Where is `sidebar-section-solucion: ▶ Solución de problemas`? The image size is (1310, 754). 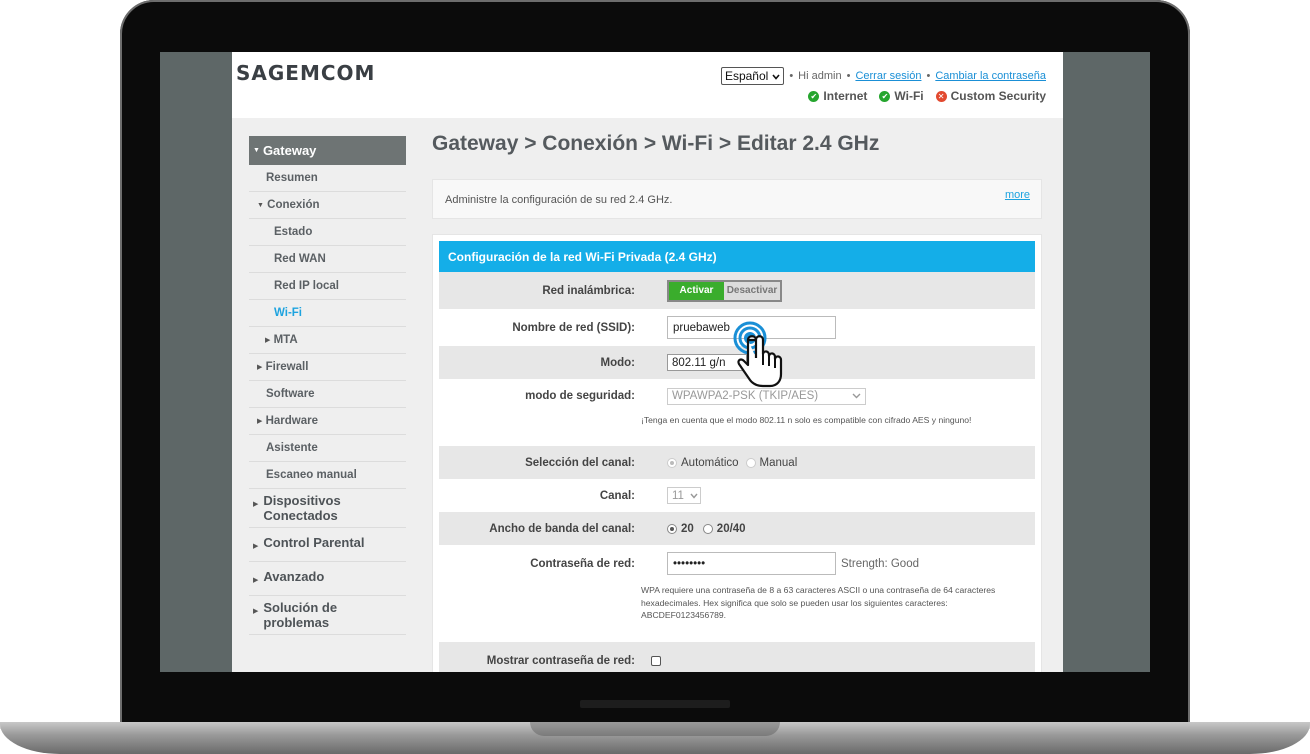 sidebar-section-solucion: ▶ Solución de problemas is located at coordinates (327, 615).